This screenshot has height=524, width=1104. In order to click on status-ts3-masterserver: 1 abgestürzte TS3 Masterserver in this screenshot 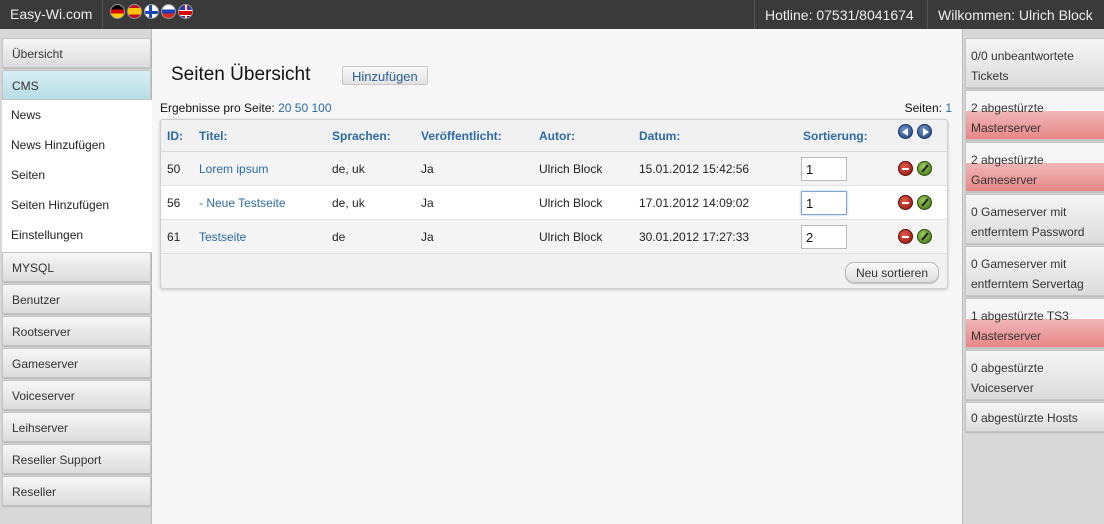, I will do `click(1034, 323)`.